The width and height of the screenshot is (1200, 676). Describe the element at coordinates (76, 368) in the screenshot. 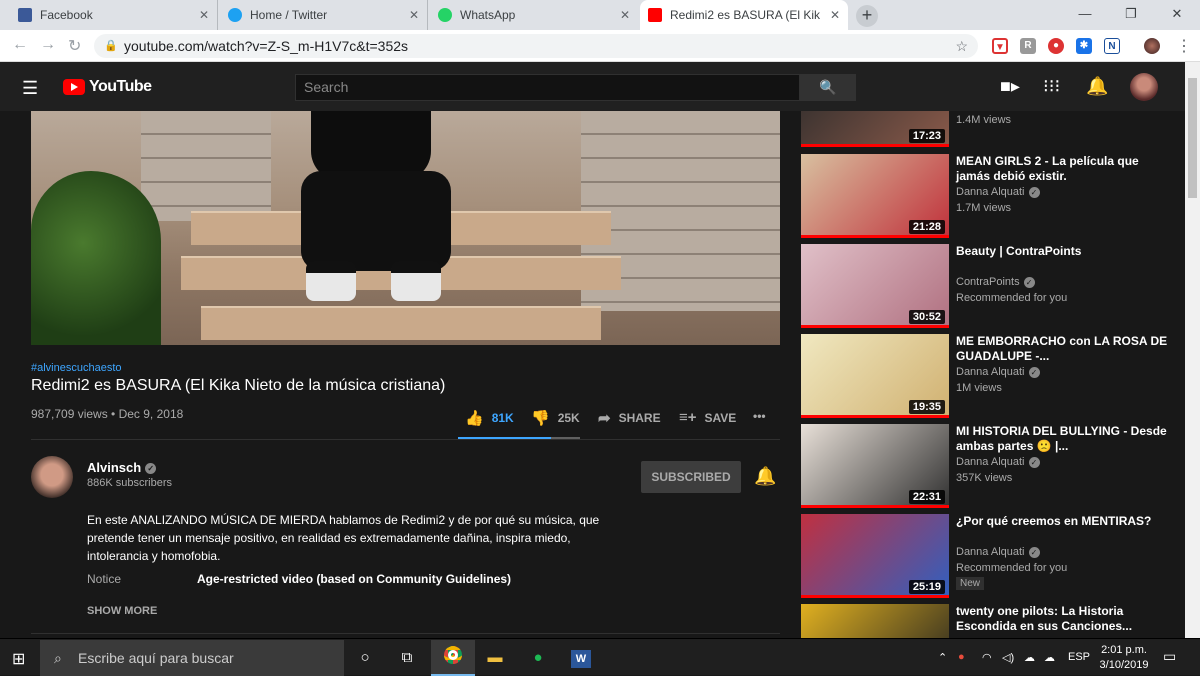

I see `video-hashtag: #alvinescuchaesto` at that location.